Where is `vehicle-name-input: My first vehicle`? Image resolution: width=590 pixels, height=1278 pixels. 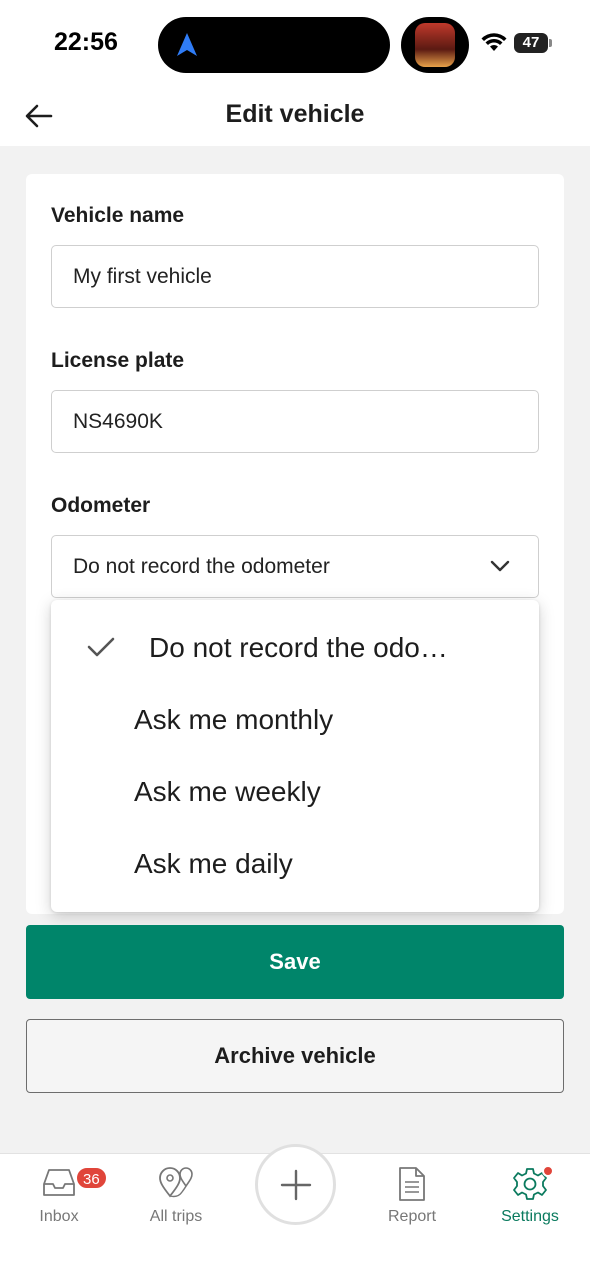
vehicle-name-input: My first vehicle is located at coordinates (295, 276).